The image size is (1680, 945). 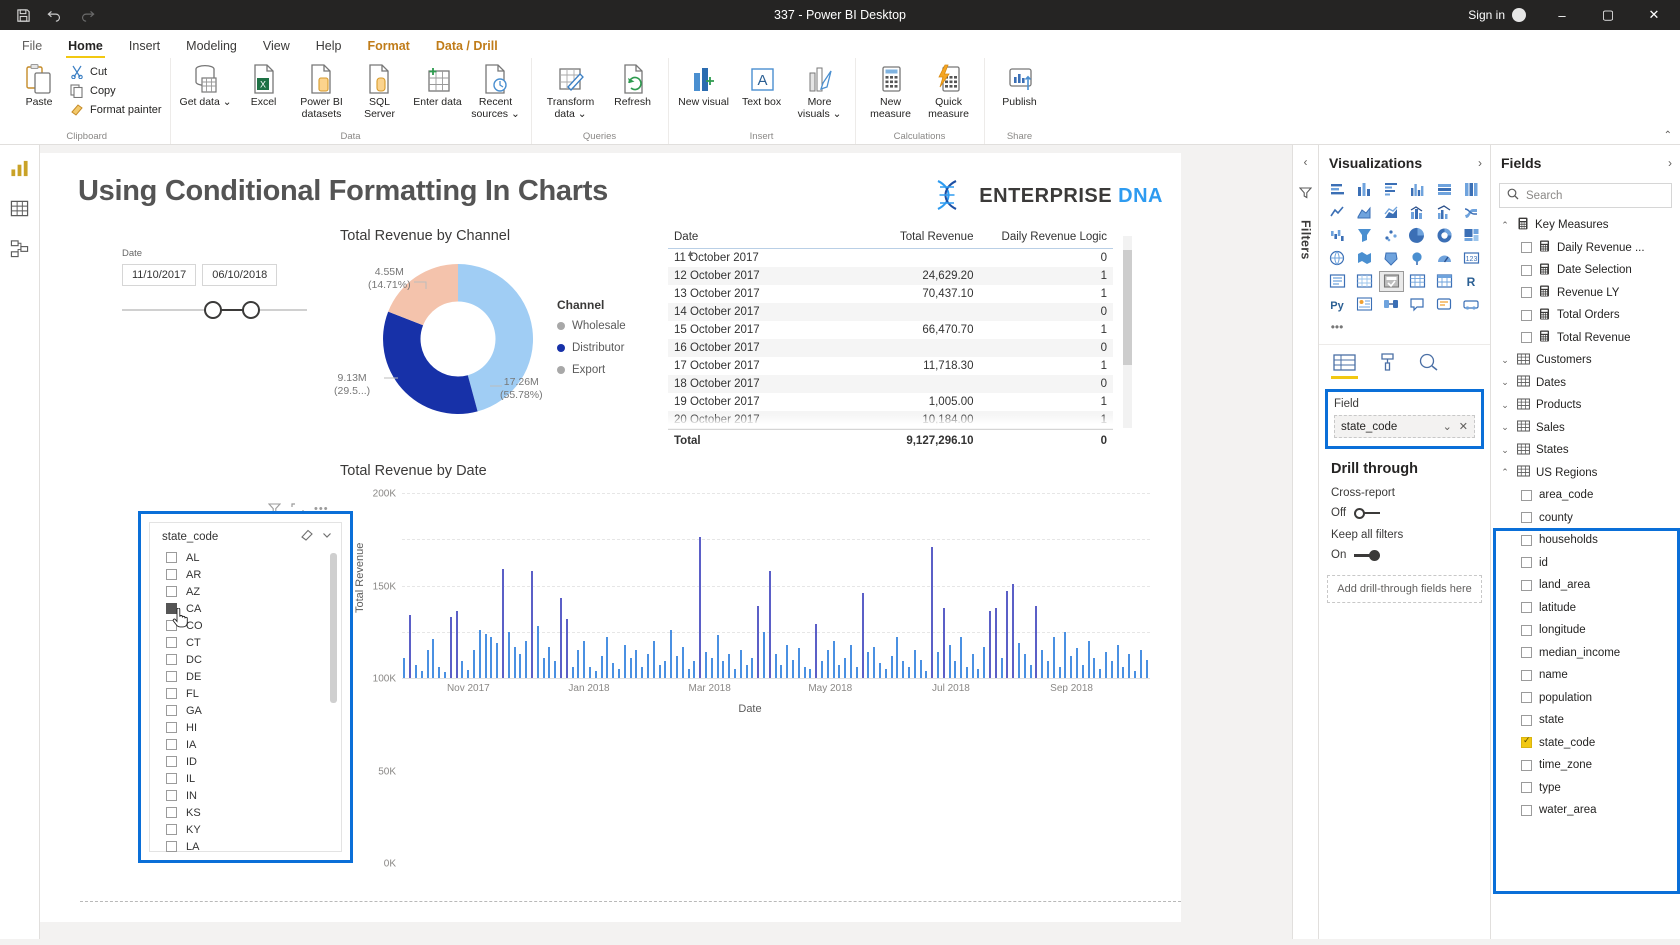 I want to click on date-slider-left-handle, so click(x=213, y=310).